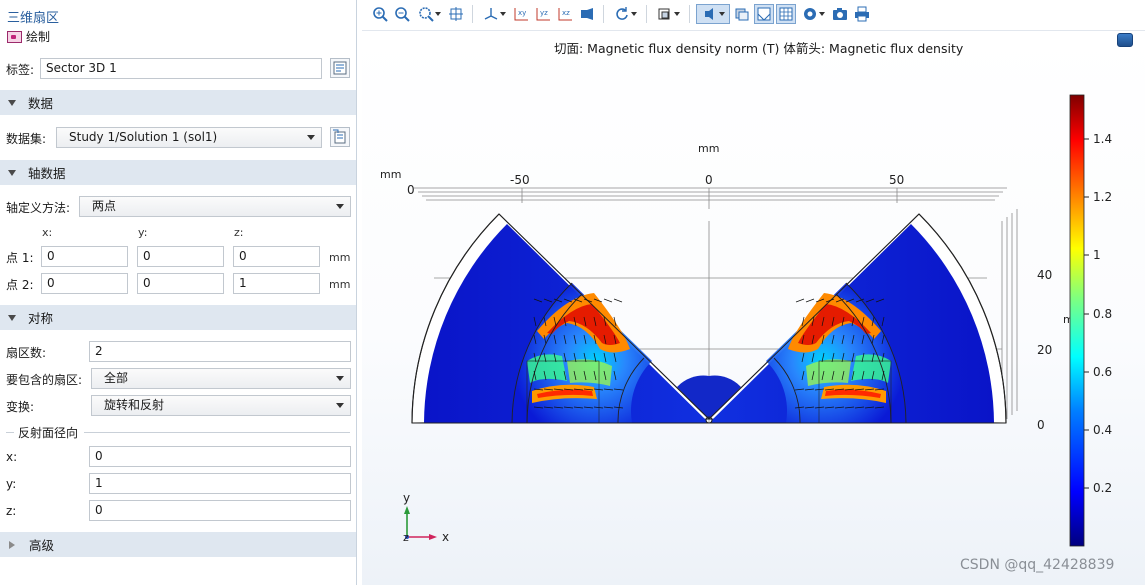 The height and width of the screenshot is (585, 1145). Describe the element at coordinates (47, 232) in the screenshot. I see `col-header-x: x:` at that location.